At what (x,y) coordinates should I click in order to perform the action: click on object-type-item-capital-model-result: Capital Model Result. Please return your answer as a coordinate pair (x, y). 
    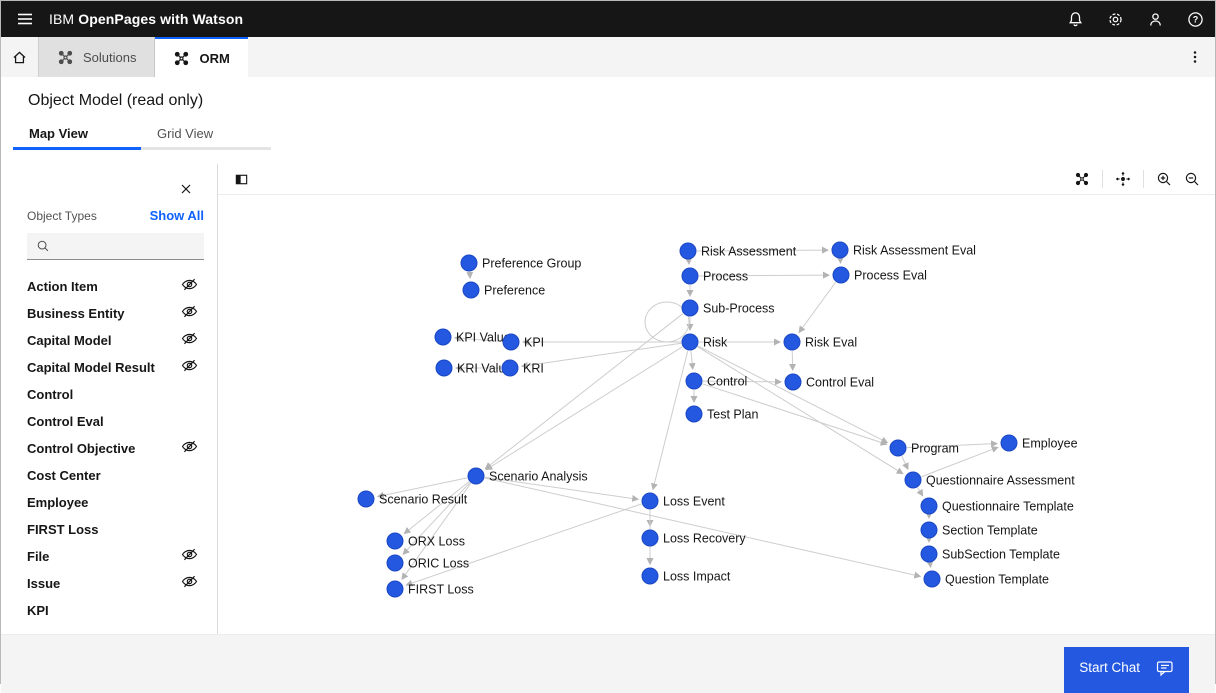
    Looking at the image, I should click on (115, 367).